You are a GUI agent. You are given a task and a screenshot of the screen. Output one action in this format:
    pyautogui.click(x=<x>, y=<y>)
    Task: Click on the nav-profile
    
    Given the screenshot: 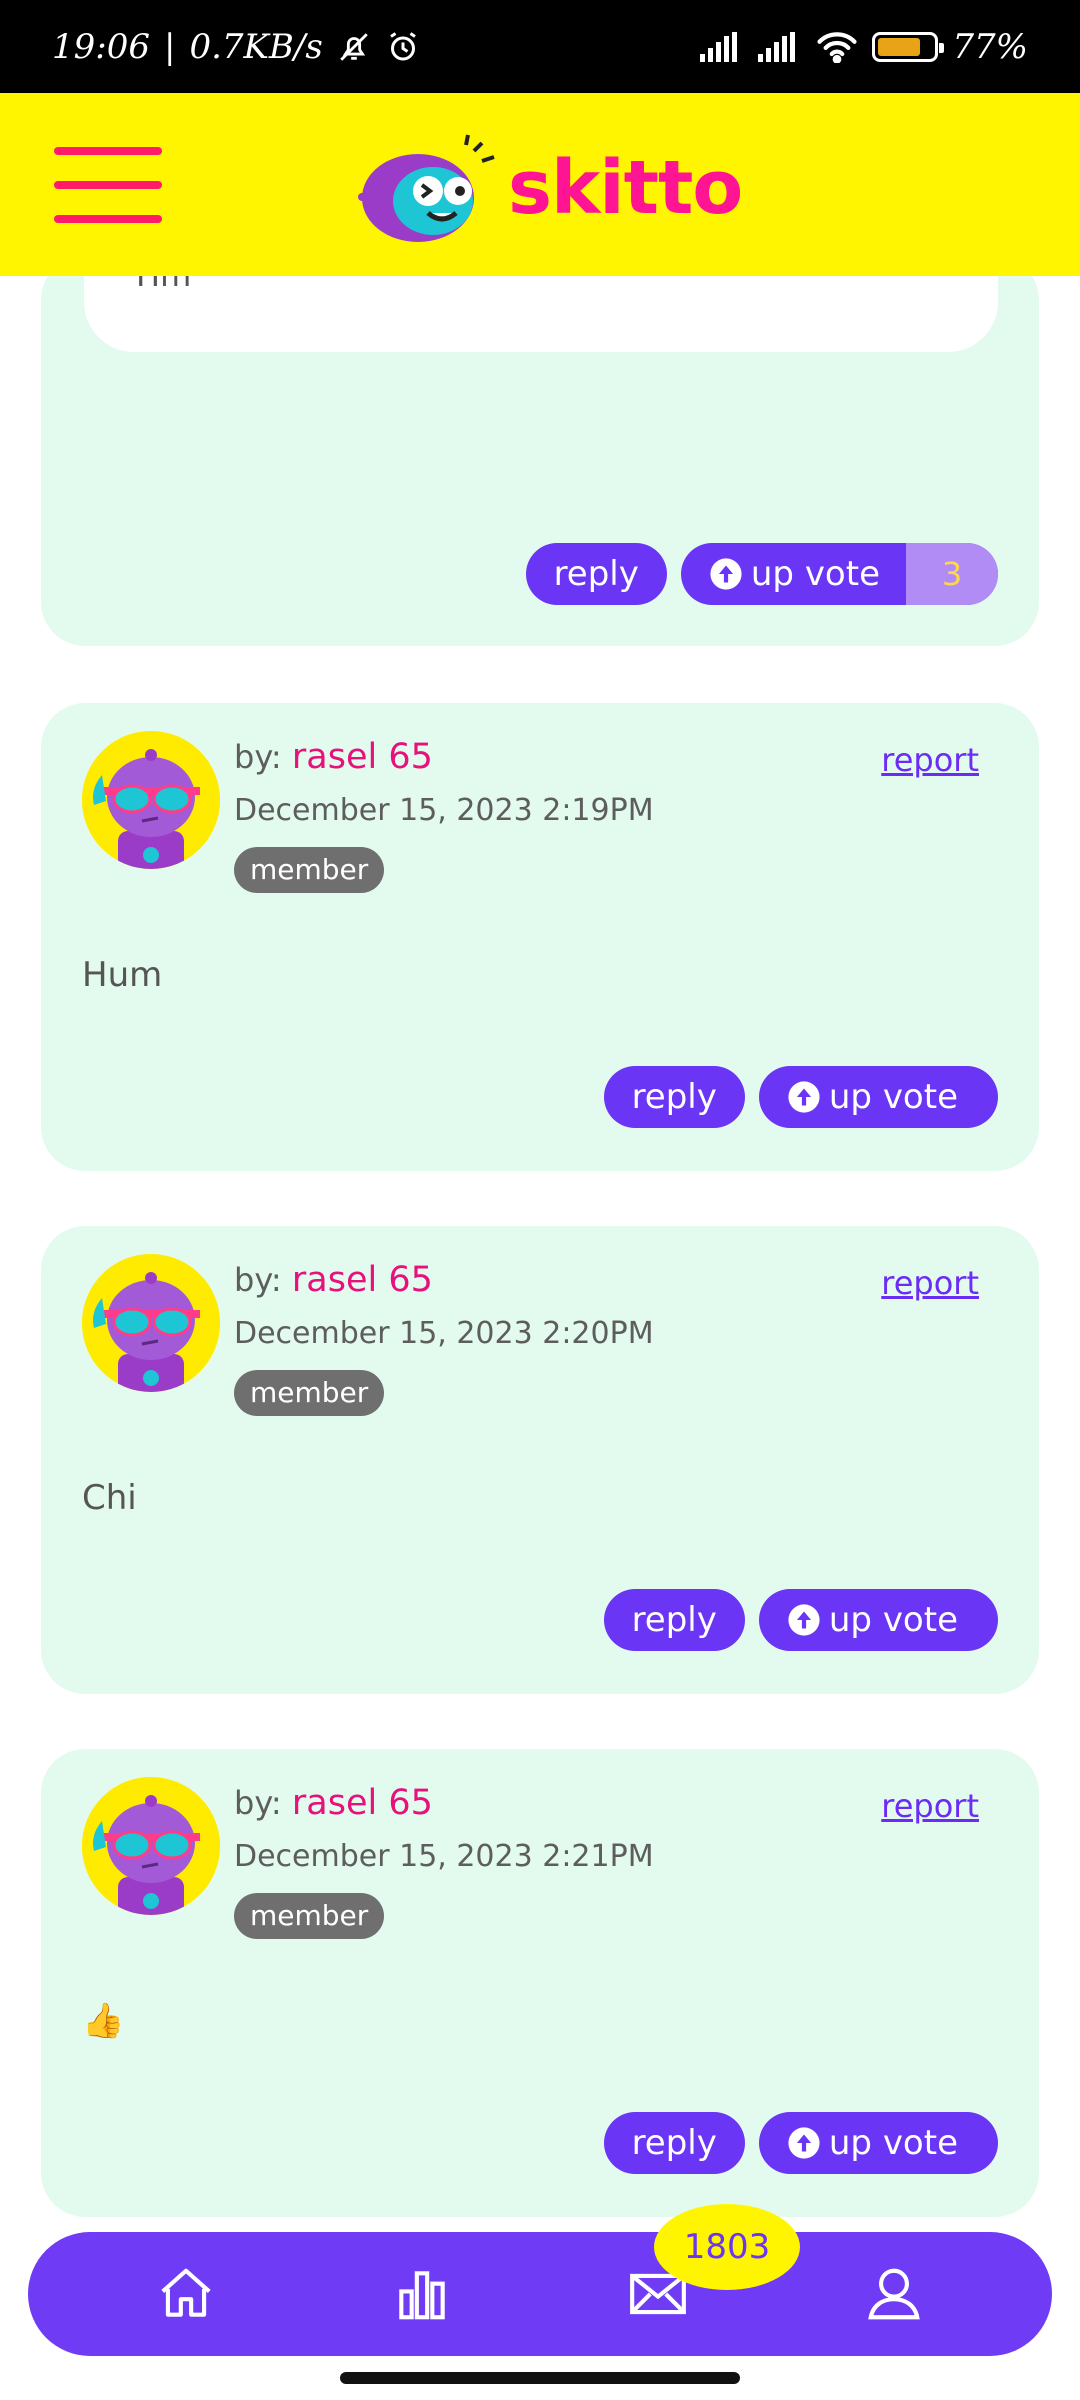 What is the action you would take?
    pyautogui.click(x=894, y=2294)
    